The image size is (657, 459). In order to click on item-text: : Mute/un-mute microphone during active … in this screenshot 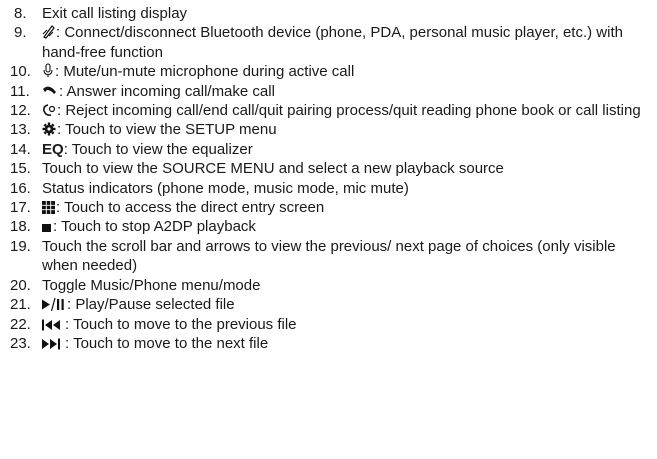, I will do `click(205, 72)`.